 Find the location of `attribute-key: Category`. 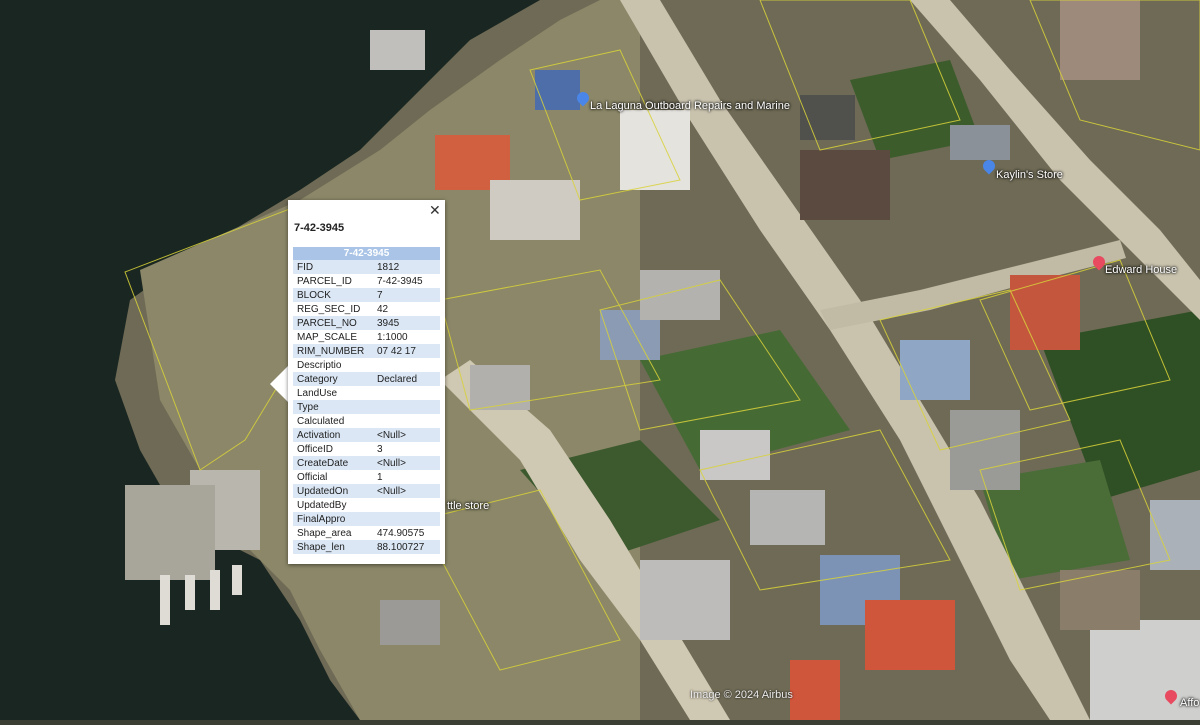

attribute-key: Category is located at coordinates (333, 379).